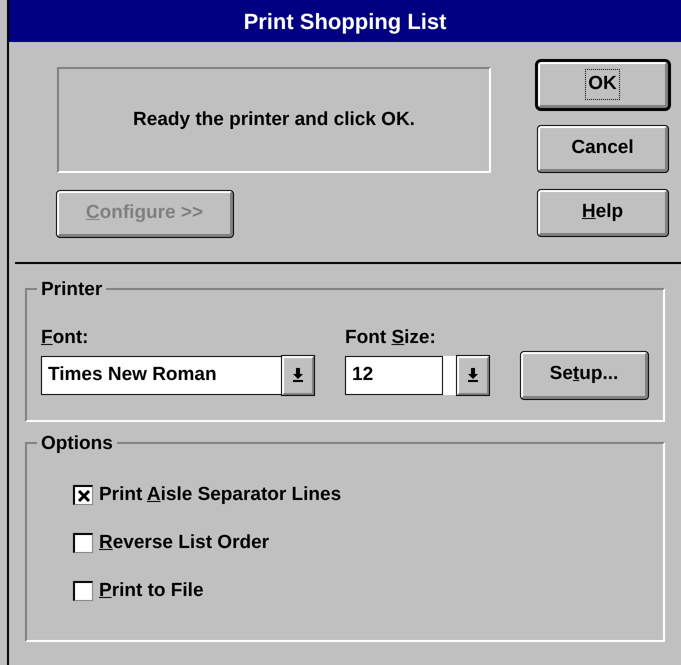 This screenshot has width=681, height=665. I want to click on dialog-button: Help, so click(603, 213).